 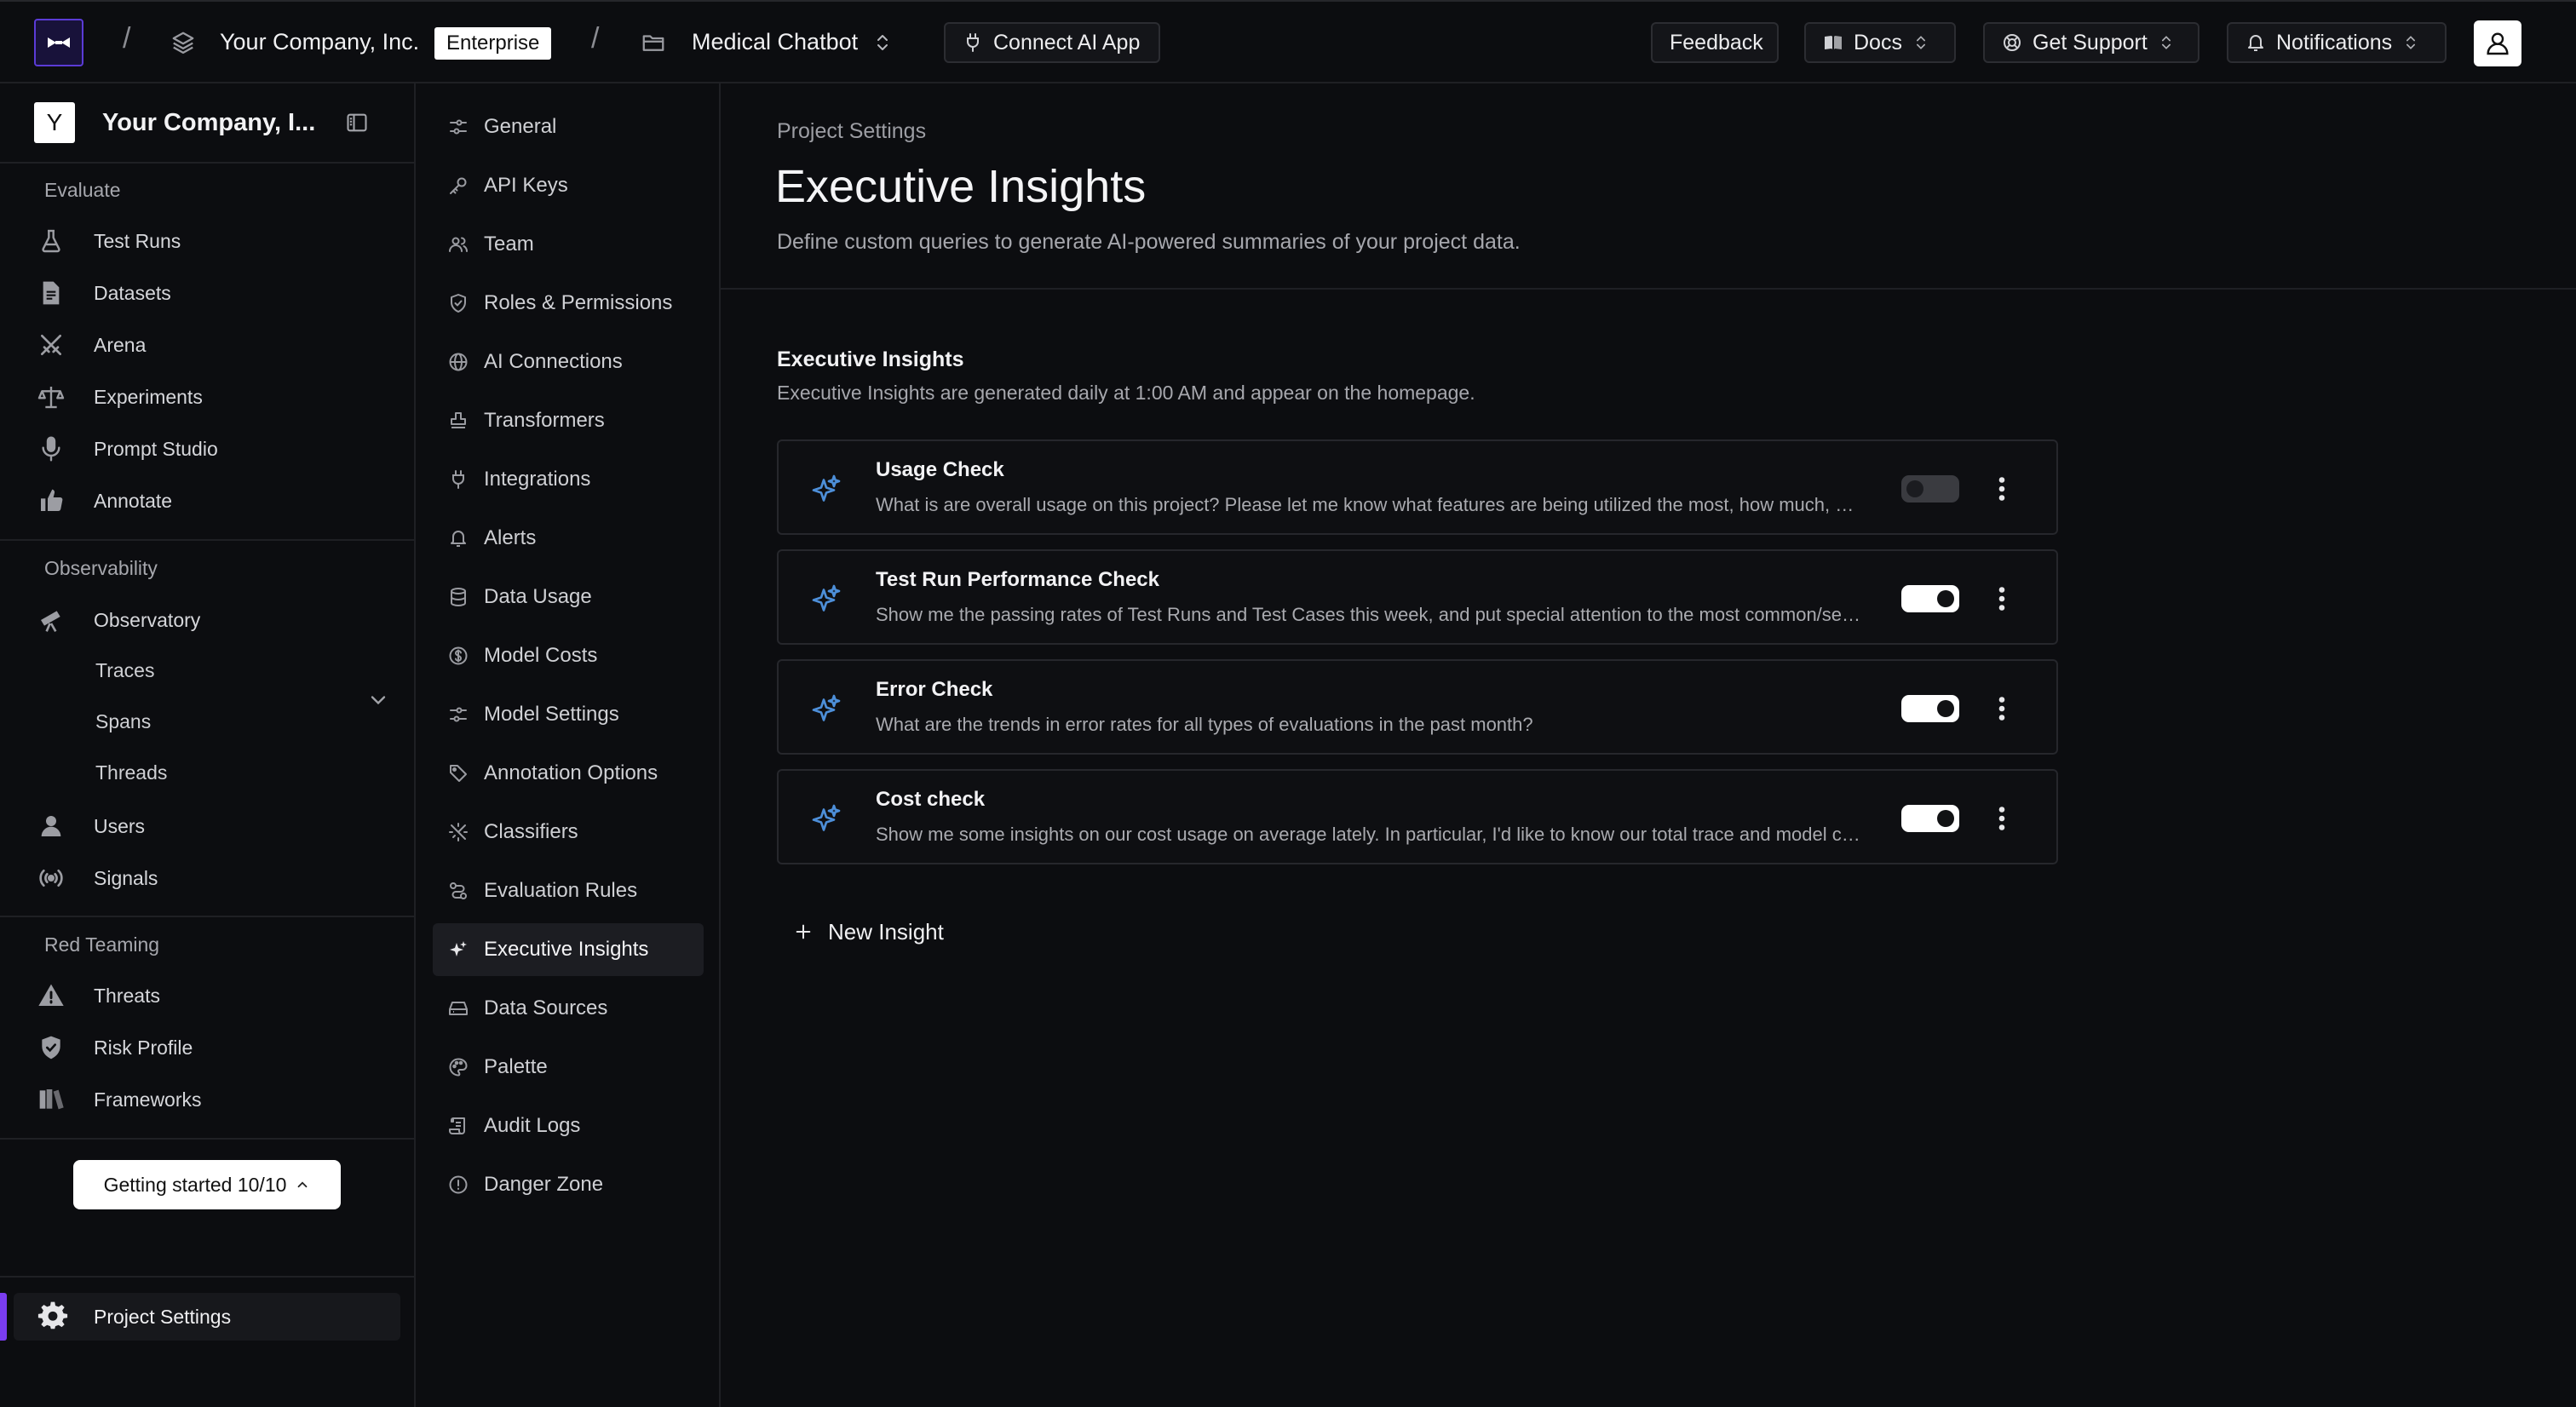 I want to click on settings-nav-classifiers: Classifiers, so click(x=569, y=832).